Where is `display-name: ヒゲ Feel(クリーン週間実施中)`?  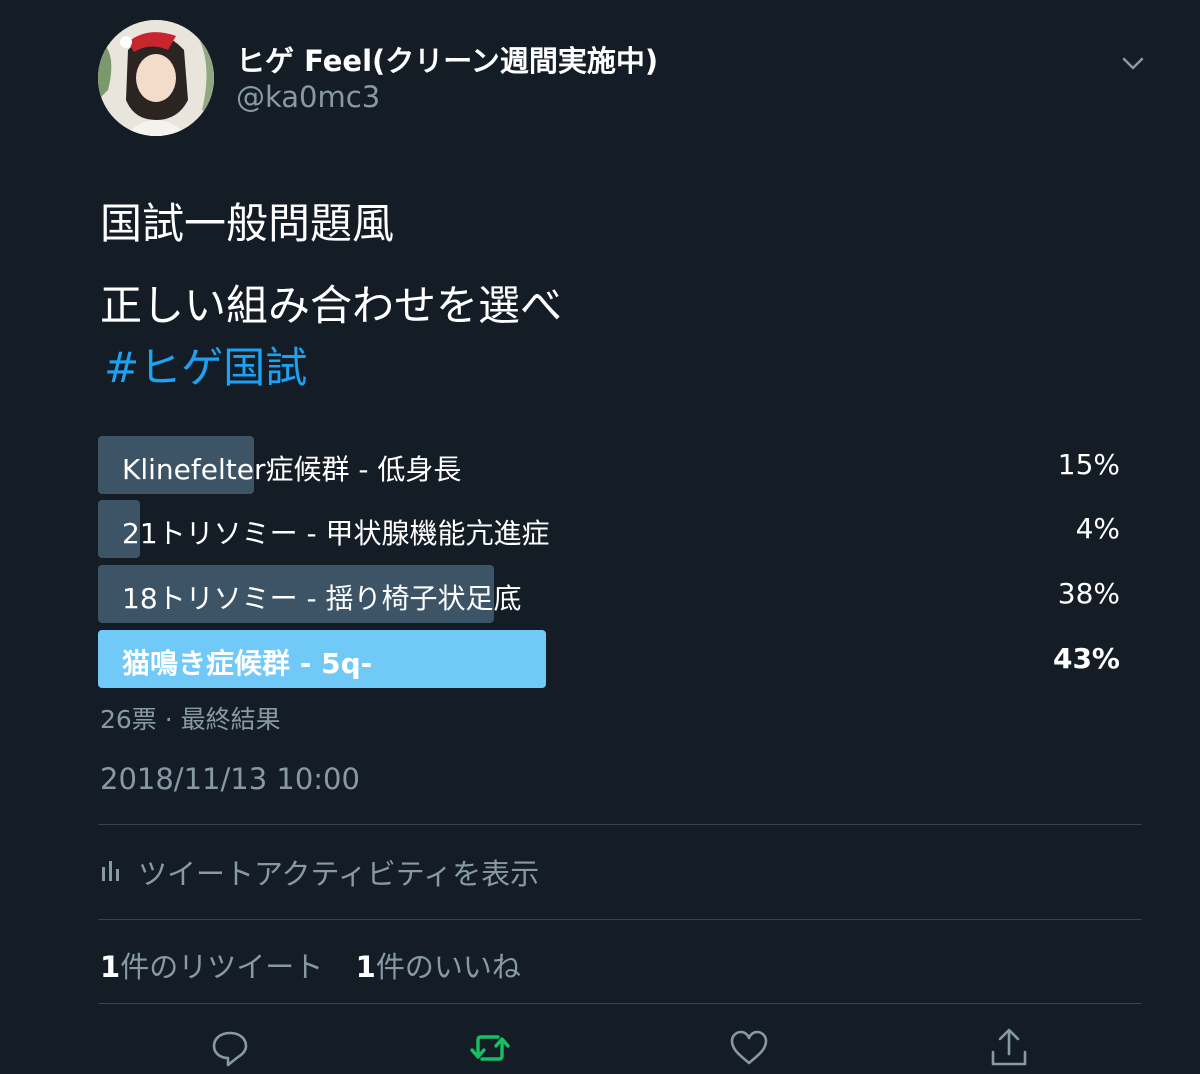 display-name: ヒゲ Feel(クリーン週間実施中) is located at coordinates (447, 59).